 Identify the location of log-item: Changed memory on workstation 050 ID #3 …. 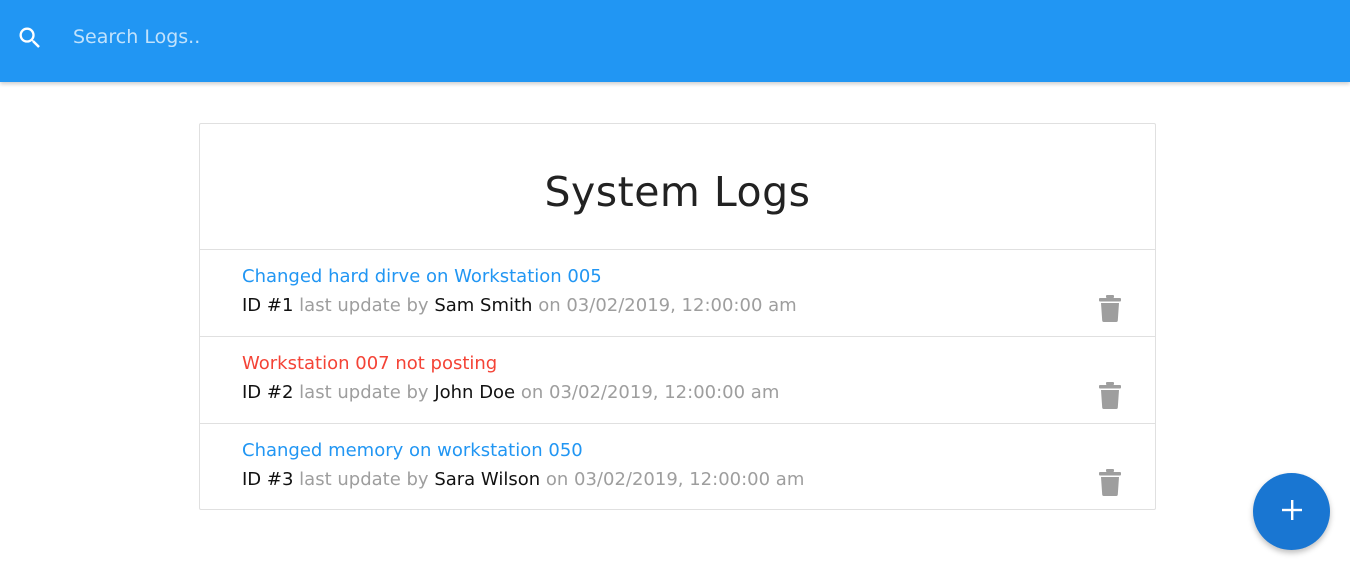
(677, 467).